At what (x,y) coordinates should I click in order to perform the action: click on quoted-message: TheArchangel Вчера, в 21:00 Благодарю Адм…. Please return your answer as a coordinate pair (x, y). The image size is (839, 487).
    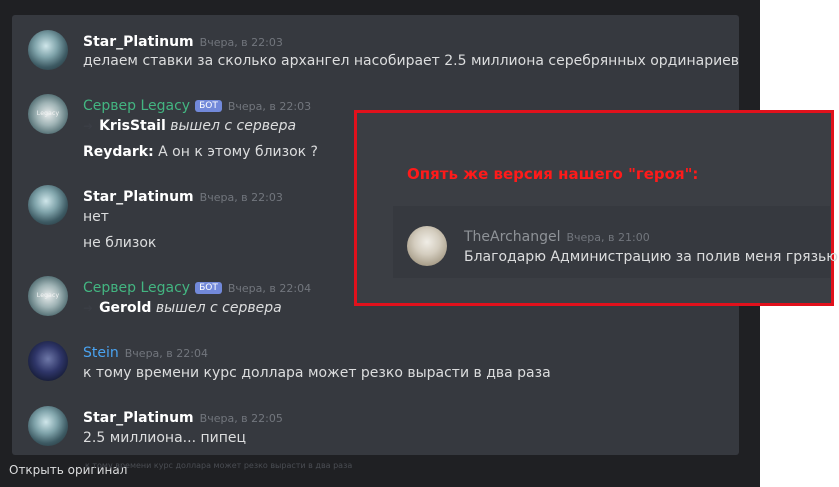
    Looking at the image, I should click on (615, 242).